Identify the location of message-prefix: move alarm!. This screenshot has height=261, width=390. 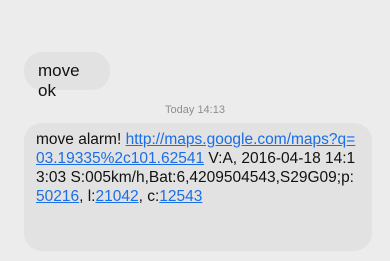
(81, 139).